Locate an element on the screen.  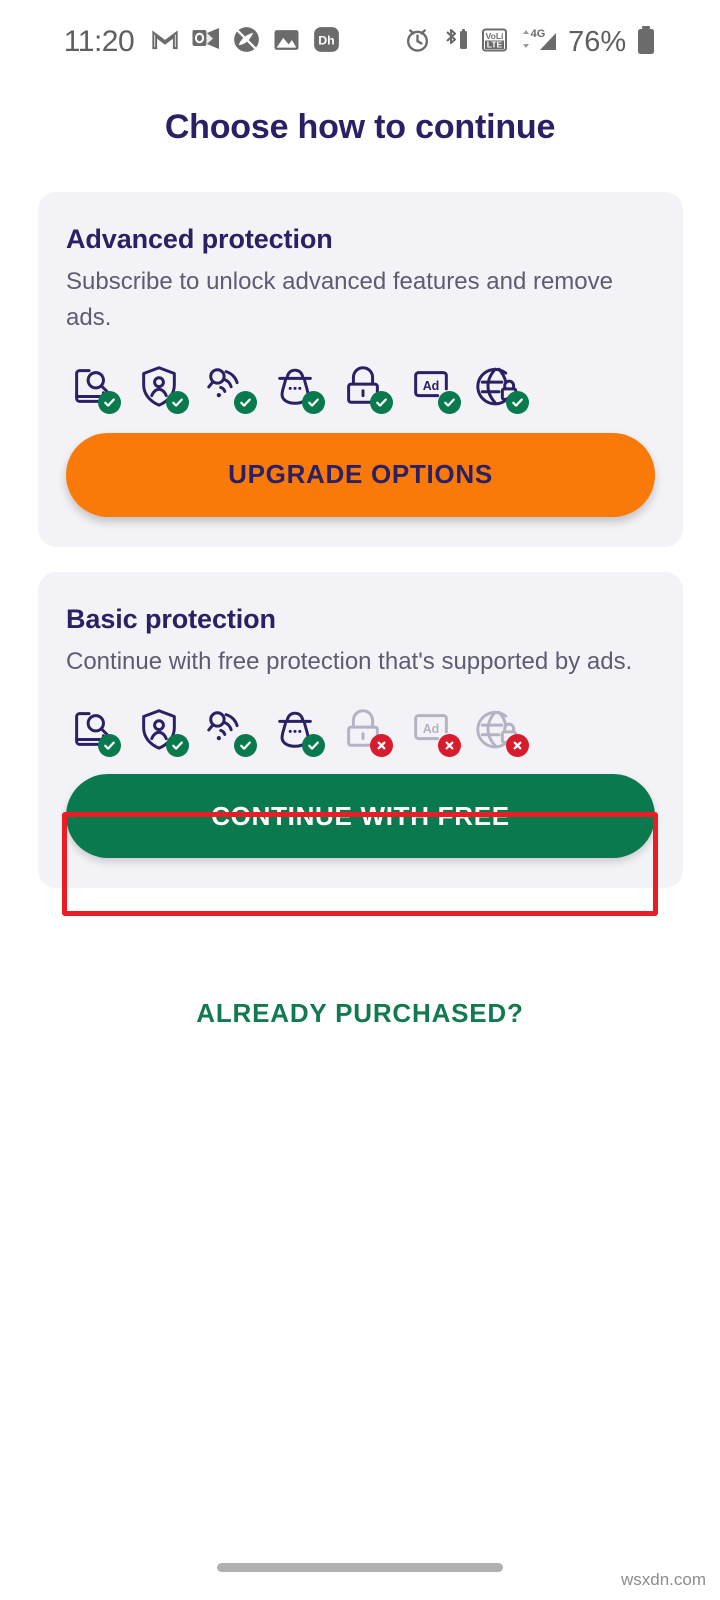
alarm-icon is located at coordinates (417, 42).